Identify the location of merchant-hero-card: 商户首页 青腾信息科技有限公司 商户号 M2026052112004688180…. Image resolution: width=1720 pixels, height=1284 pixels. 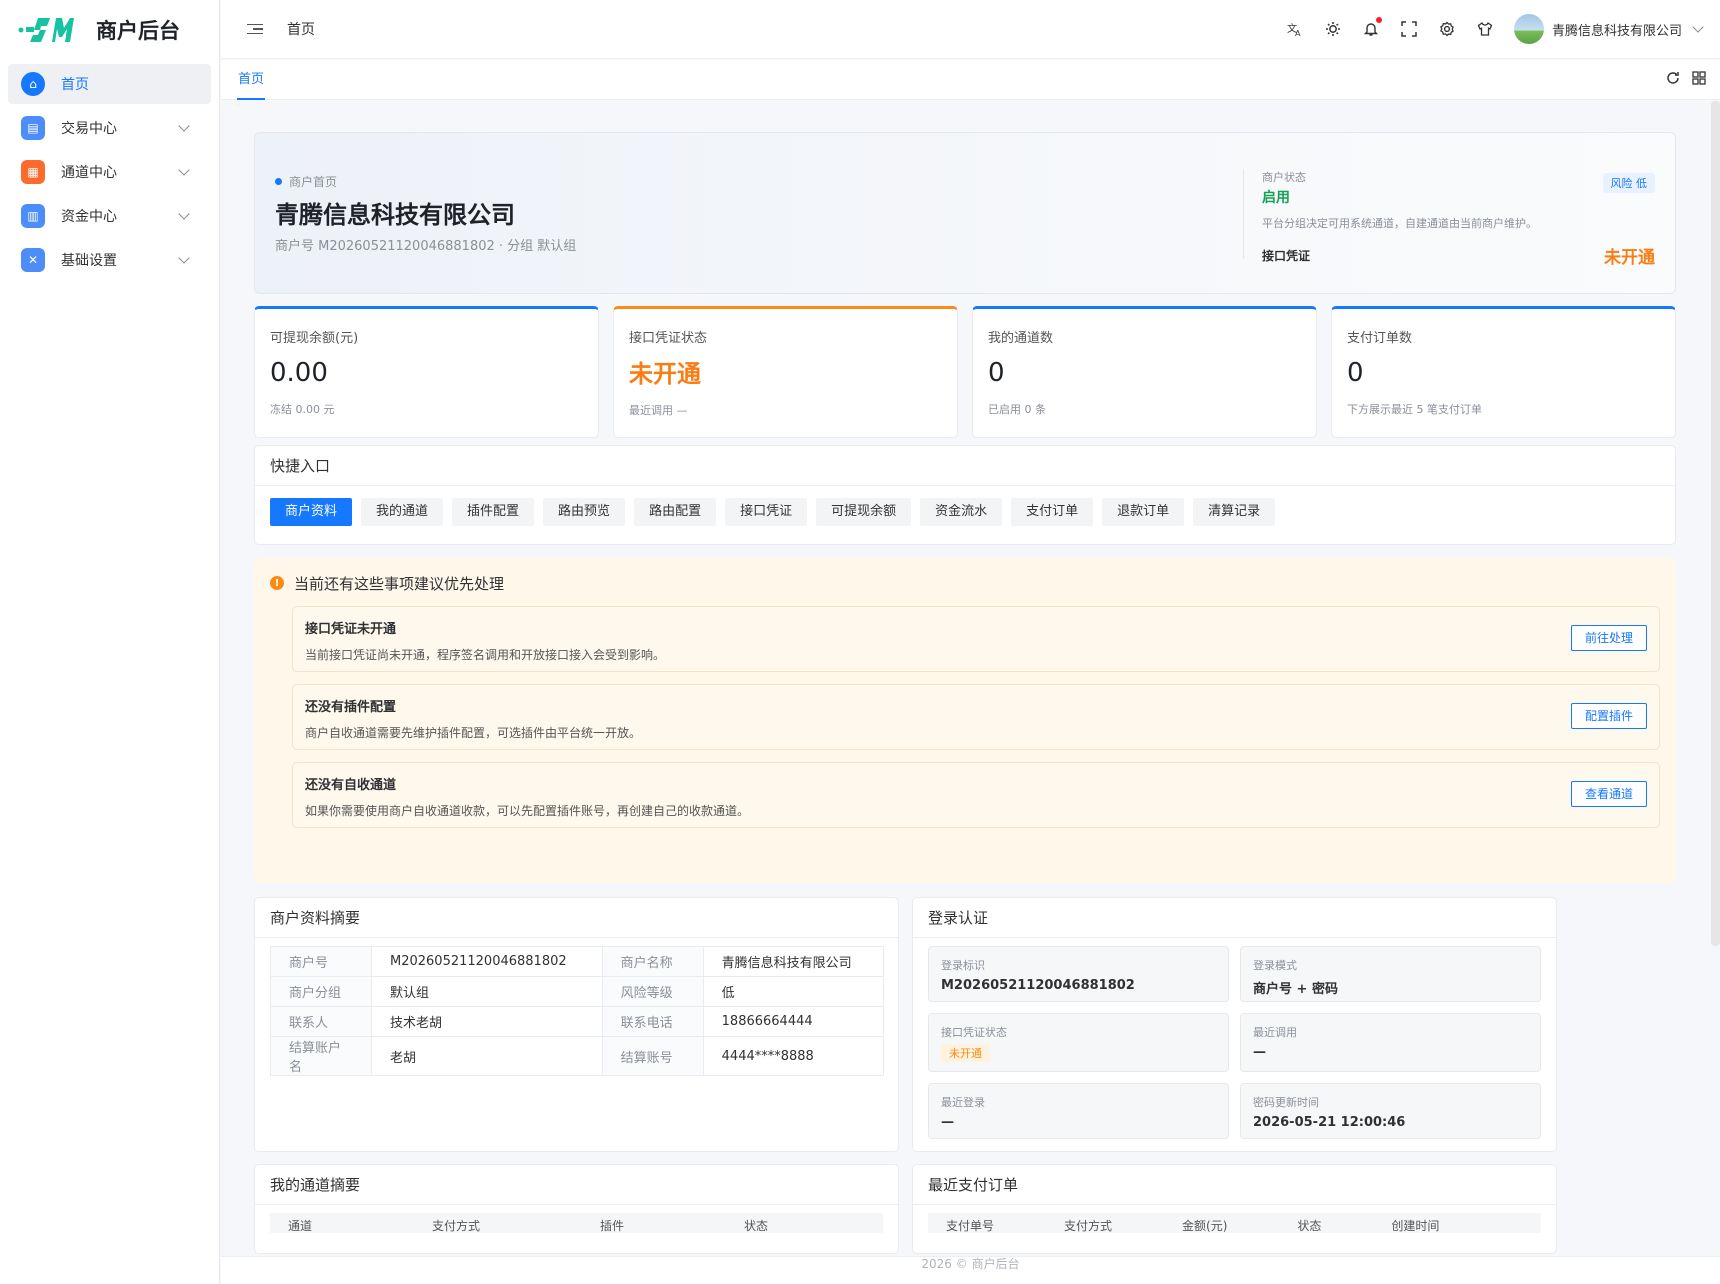
(965, 213).